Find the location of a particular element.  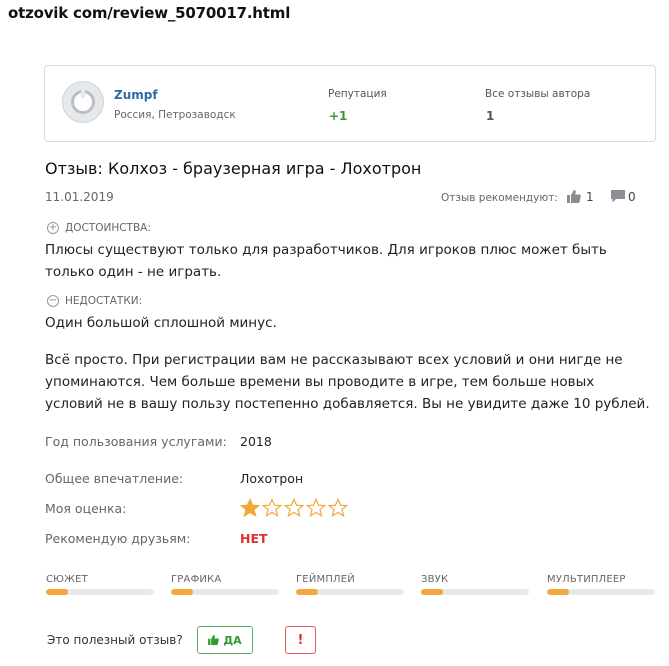

reputation-value: +1 is located at coordinates (338, 116).